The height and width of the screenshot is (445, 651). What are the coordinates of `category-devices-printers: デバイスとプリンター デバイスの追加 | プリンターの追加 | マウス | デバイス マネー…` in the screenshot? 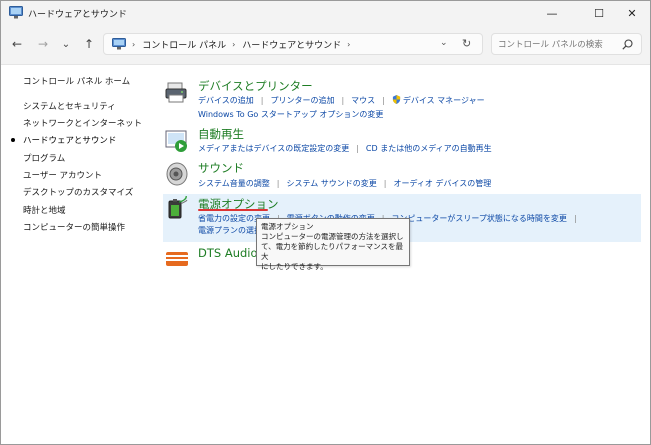 It's located at (402, 100).